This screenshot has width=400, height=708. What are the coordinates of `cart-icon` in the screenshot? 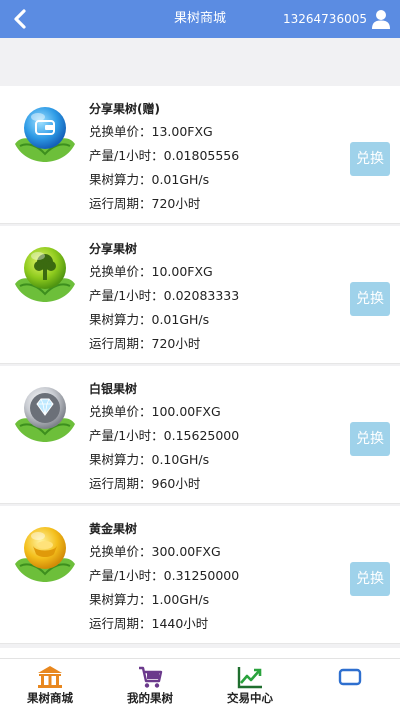 It's located at (151, 677).